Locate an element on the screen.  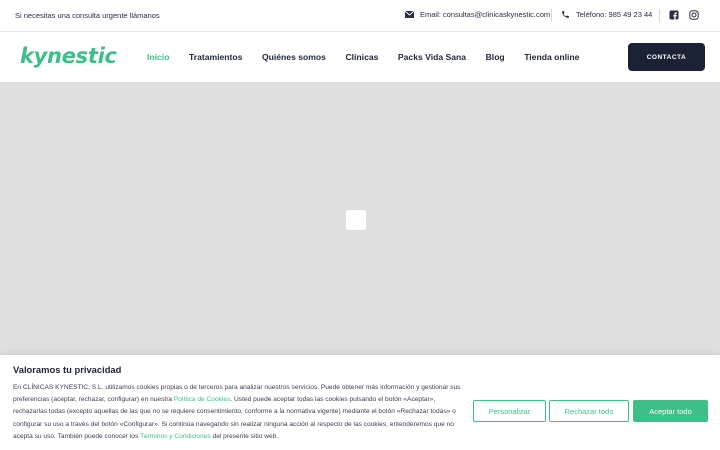
facebook-icon is located at coordinates (674, 15).